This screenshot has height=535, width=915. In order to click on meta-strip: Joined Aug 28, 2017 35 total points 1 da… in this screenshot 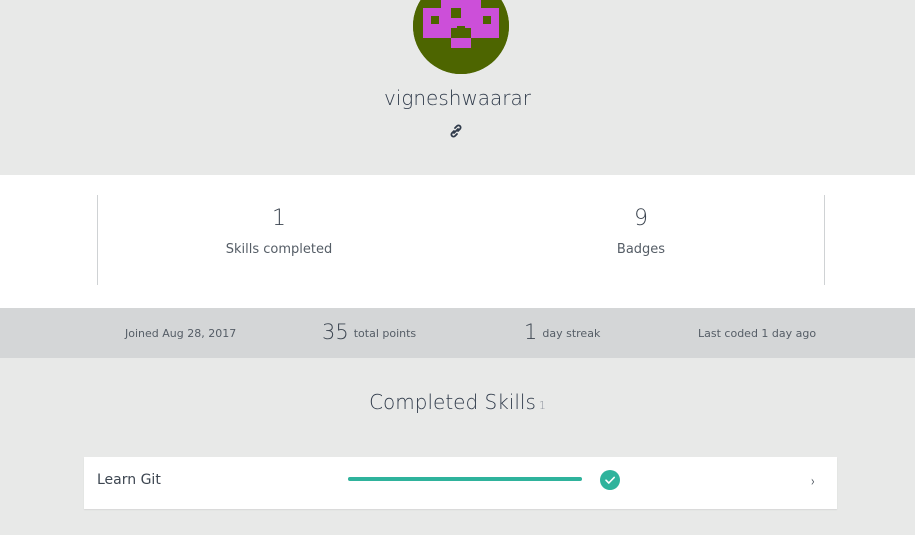, I will do `click(457, 333)`.